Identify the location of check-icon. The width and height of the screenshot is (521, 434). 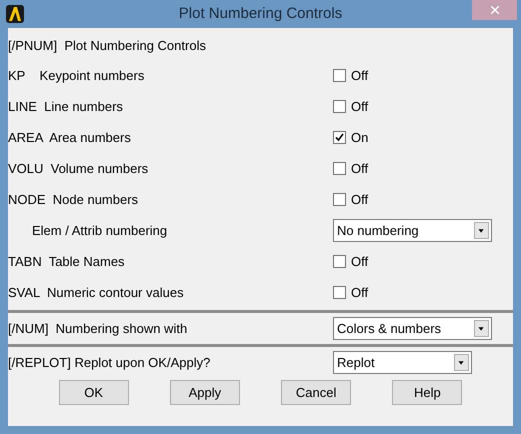
(339, 137).